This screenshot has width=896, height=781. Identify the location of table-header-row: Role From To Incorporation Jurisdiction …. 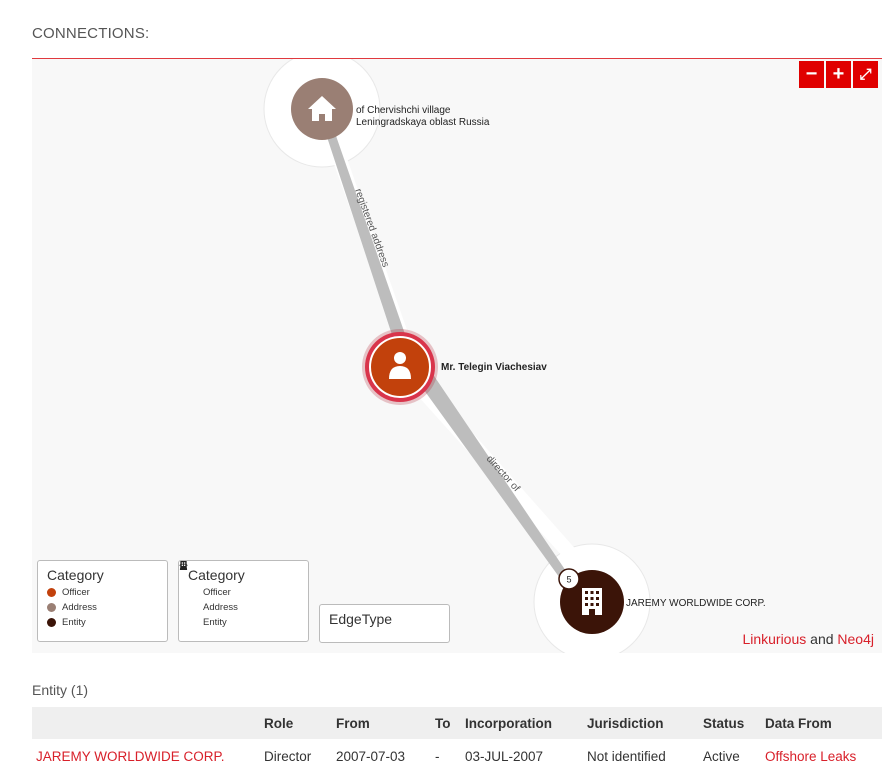
(457, 723).